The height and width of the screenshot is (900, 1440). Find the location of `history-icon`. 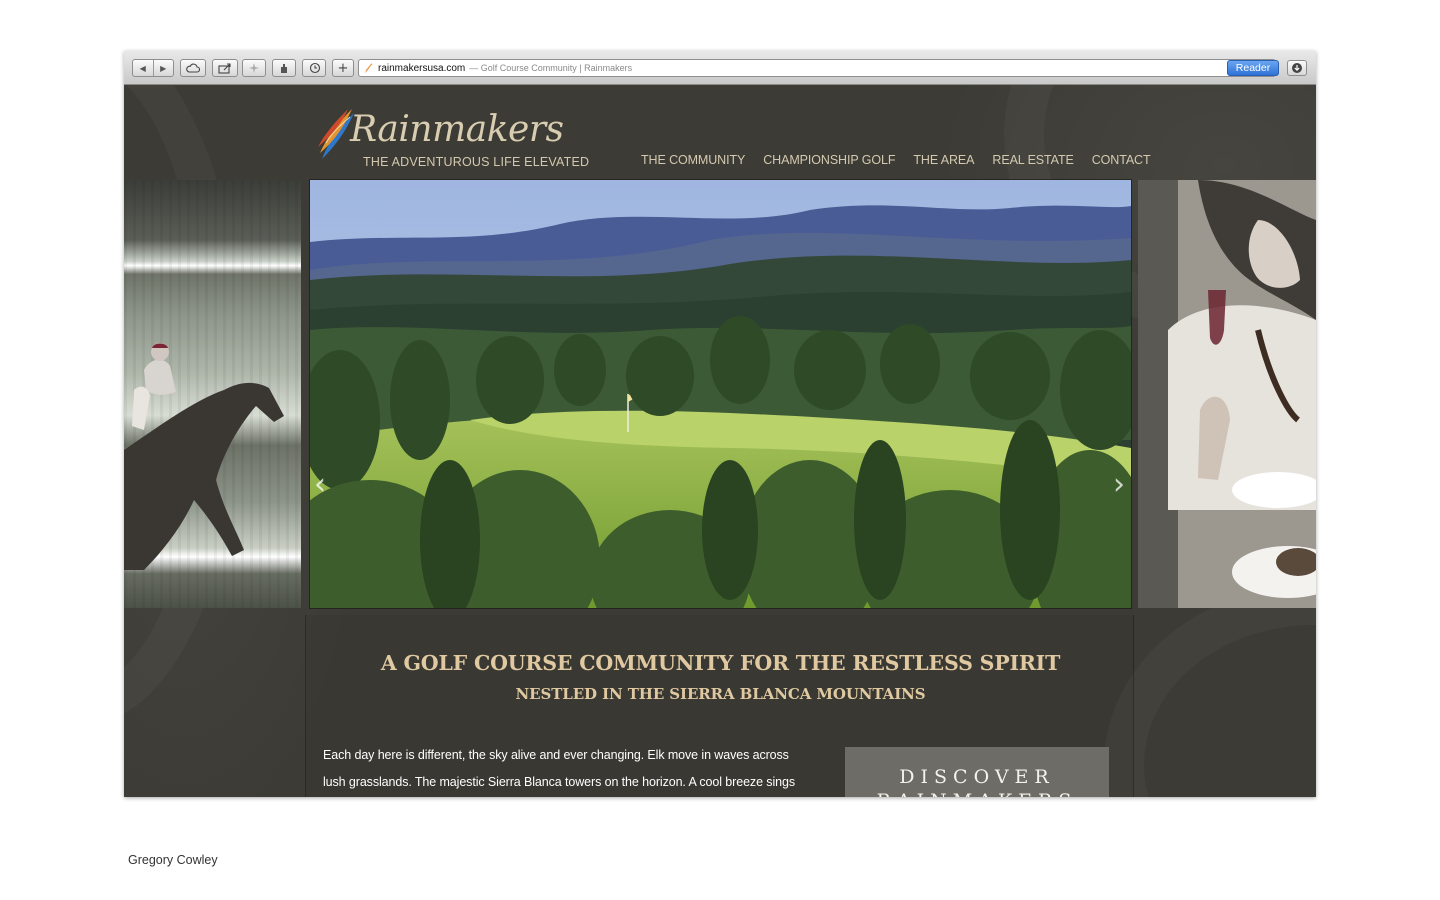

history-icon is located at coordinates (314, 68).